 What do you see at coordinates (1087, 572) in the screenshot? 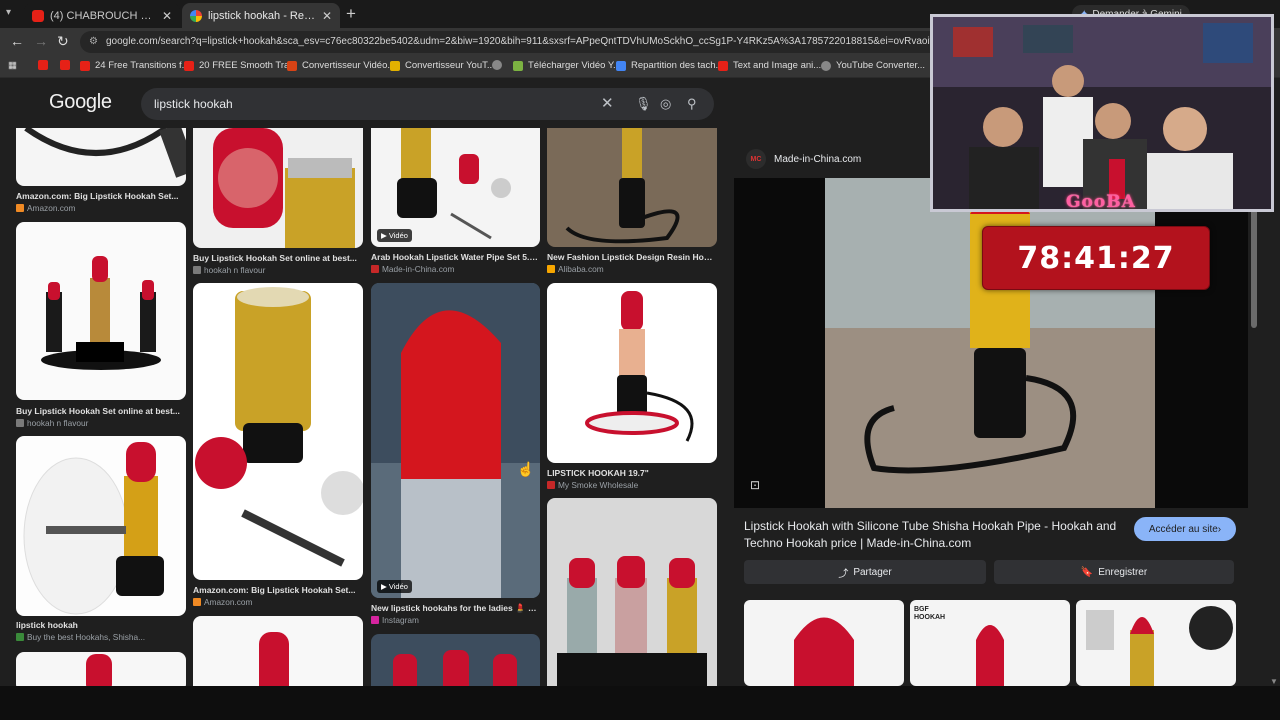
I see `bookmark-icon: 🔖` at bounding box center [1087, 572].